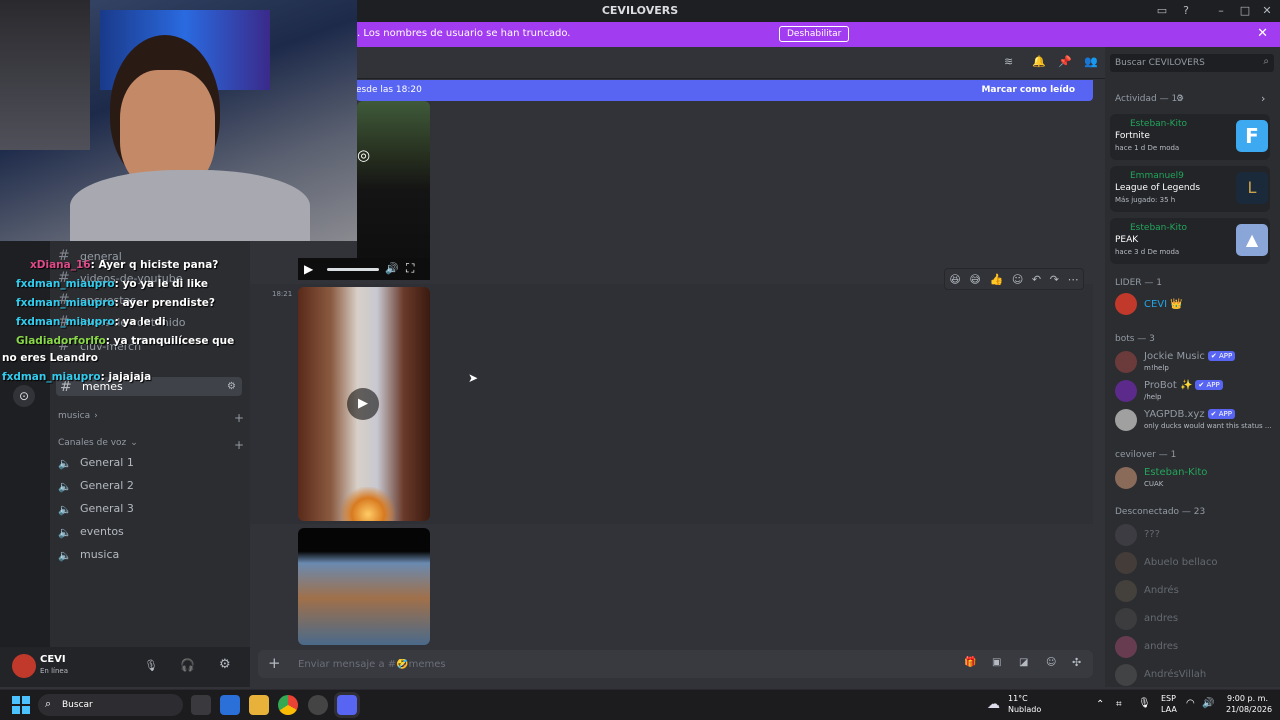 This screenshot has width=1280, height=720. What do you see at coordinates (1119, 704) in the screenshot?
I see `network-icon: ⌗` at bounding box center [1119, 704].